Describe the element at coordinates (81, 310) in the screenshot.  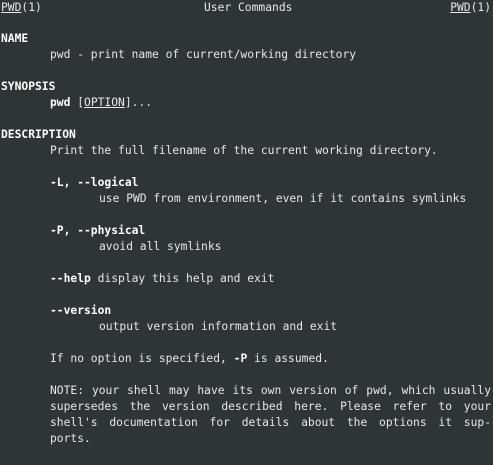
I see `option-version-flag: --version` at that location.